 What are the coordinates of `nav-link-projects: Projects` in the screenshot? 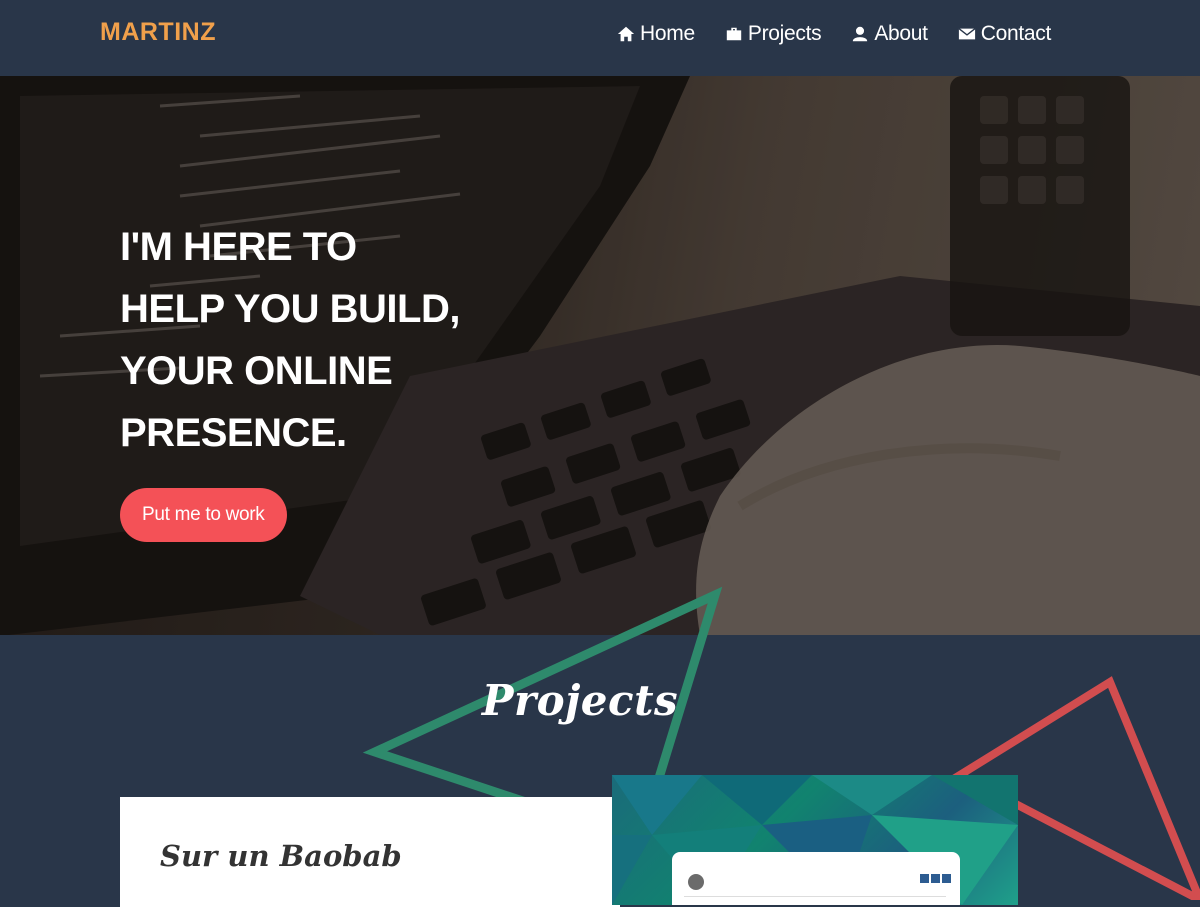 It's located at (773, 34).